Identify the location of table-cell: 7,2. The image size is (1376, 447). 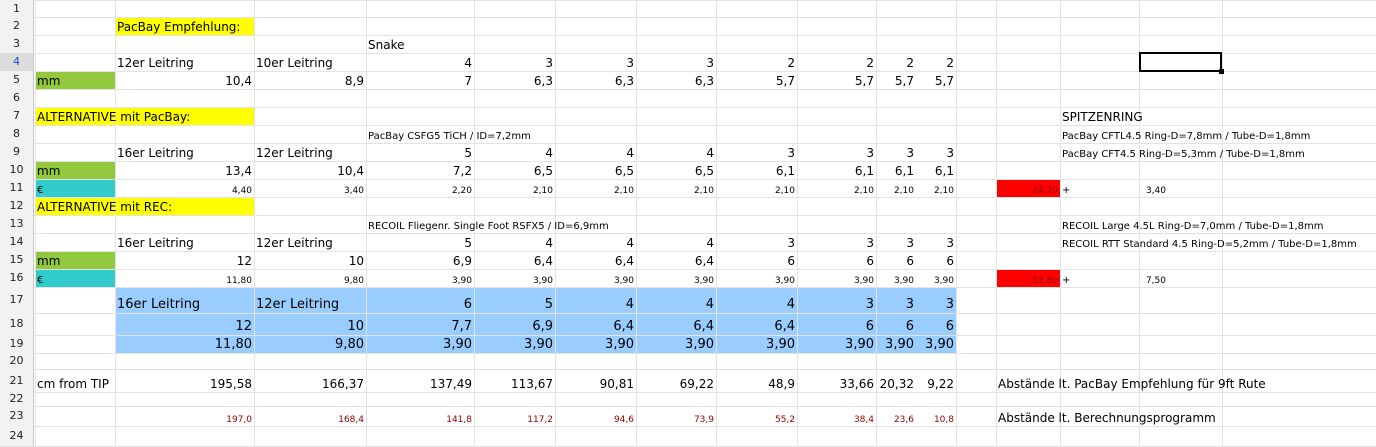
(420, 170).